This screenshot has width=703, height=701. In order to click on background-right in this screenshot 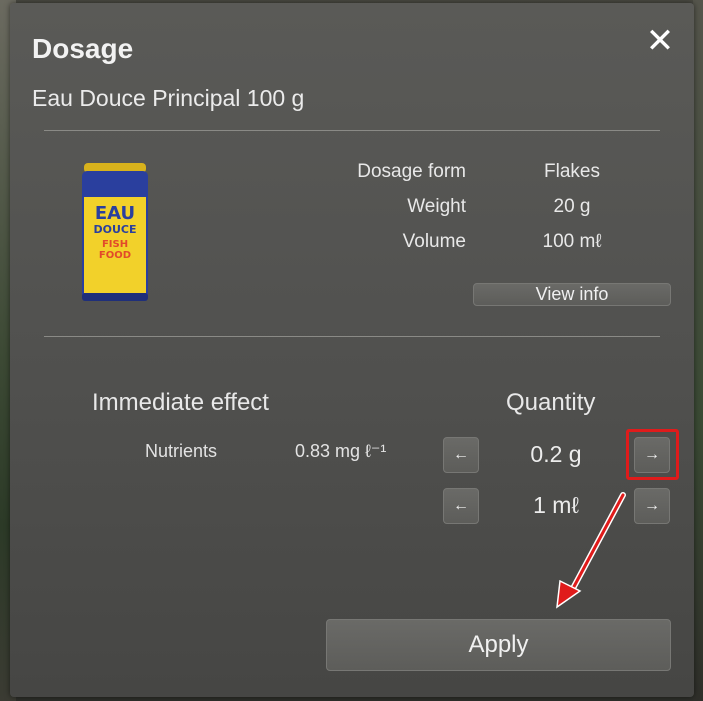, I will do `click(698, 350)`.